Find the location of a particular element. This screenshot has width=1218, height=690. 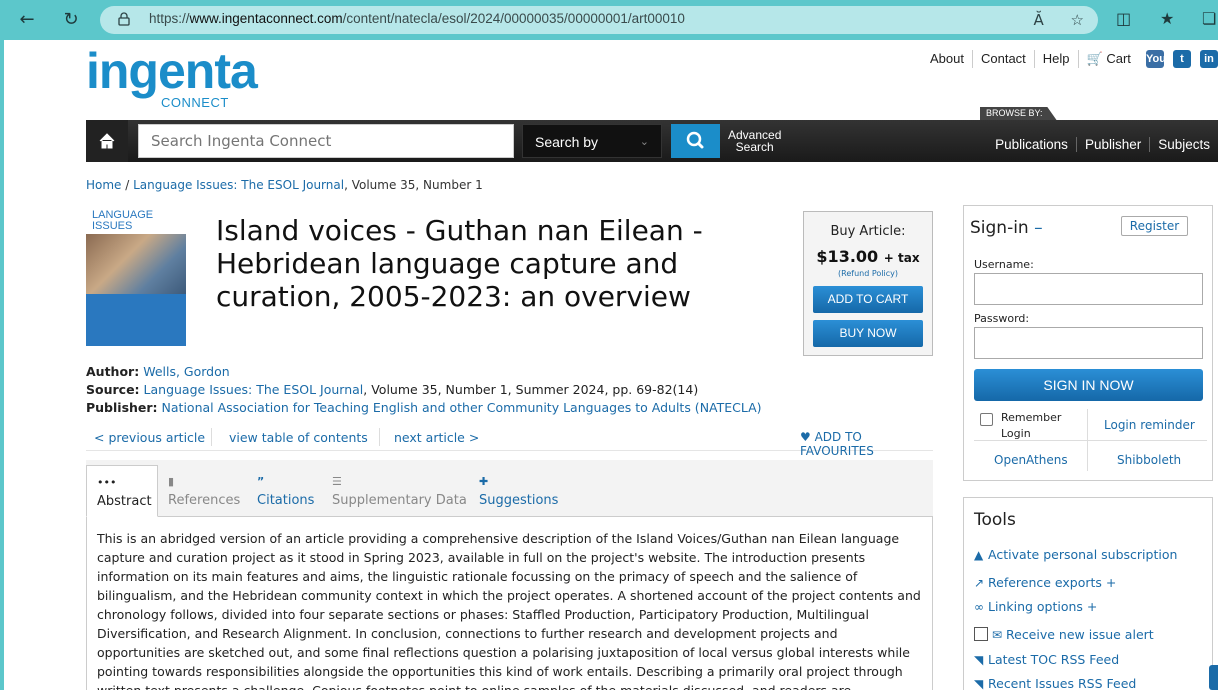

tab-suggestions: ✚ Suggestions is located at coordinates (521, 491).